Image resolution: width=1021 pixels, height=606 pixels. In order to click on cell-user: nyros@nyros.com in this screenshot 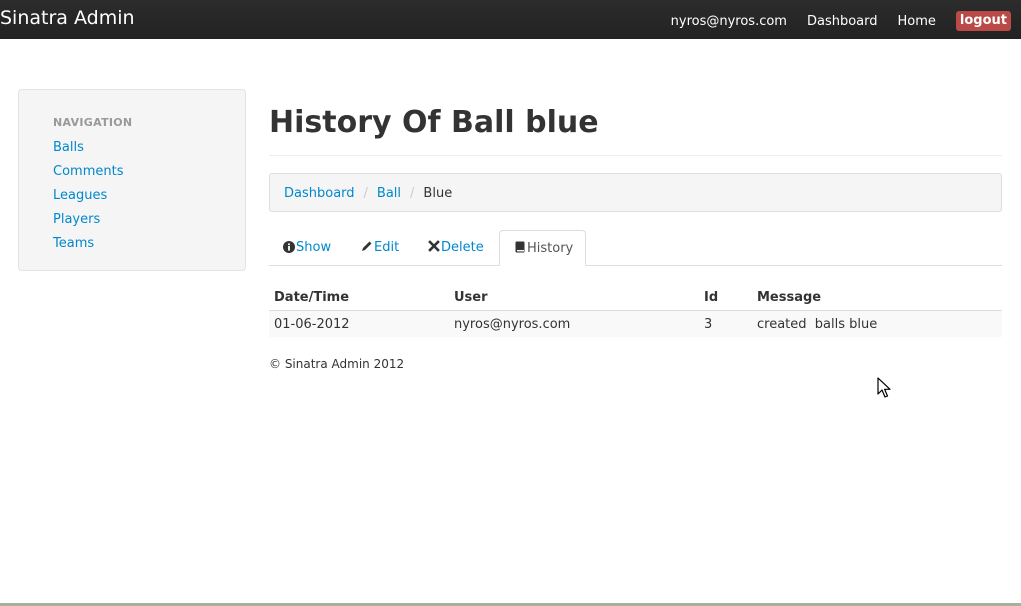, I will do `click(574, 323)`.